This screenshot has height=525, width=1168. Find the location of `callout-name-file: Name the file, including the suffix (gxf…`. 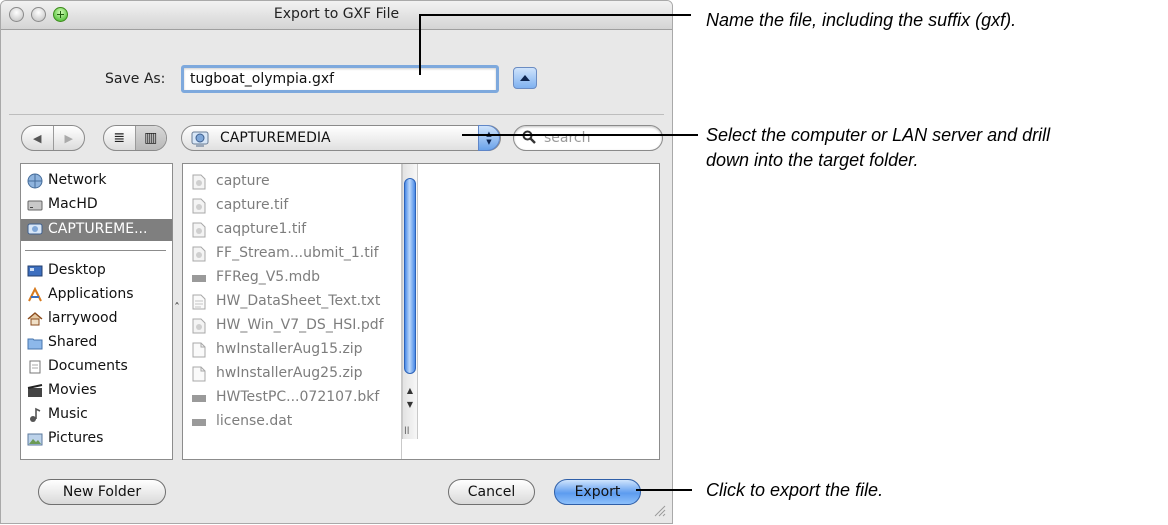

callout-name-file: Name the file, including the suffix (gxf… is located at coordinates (861, 20).